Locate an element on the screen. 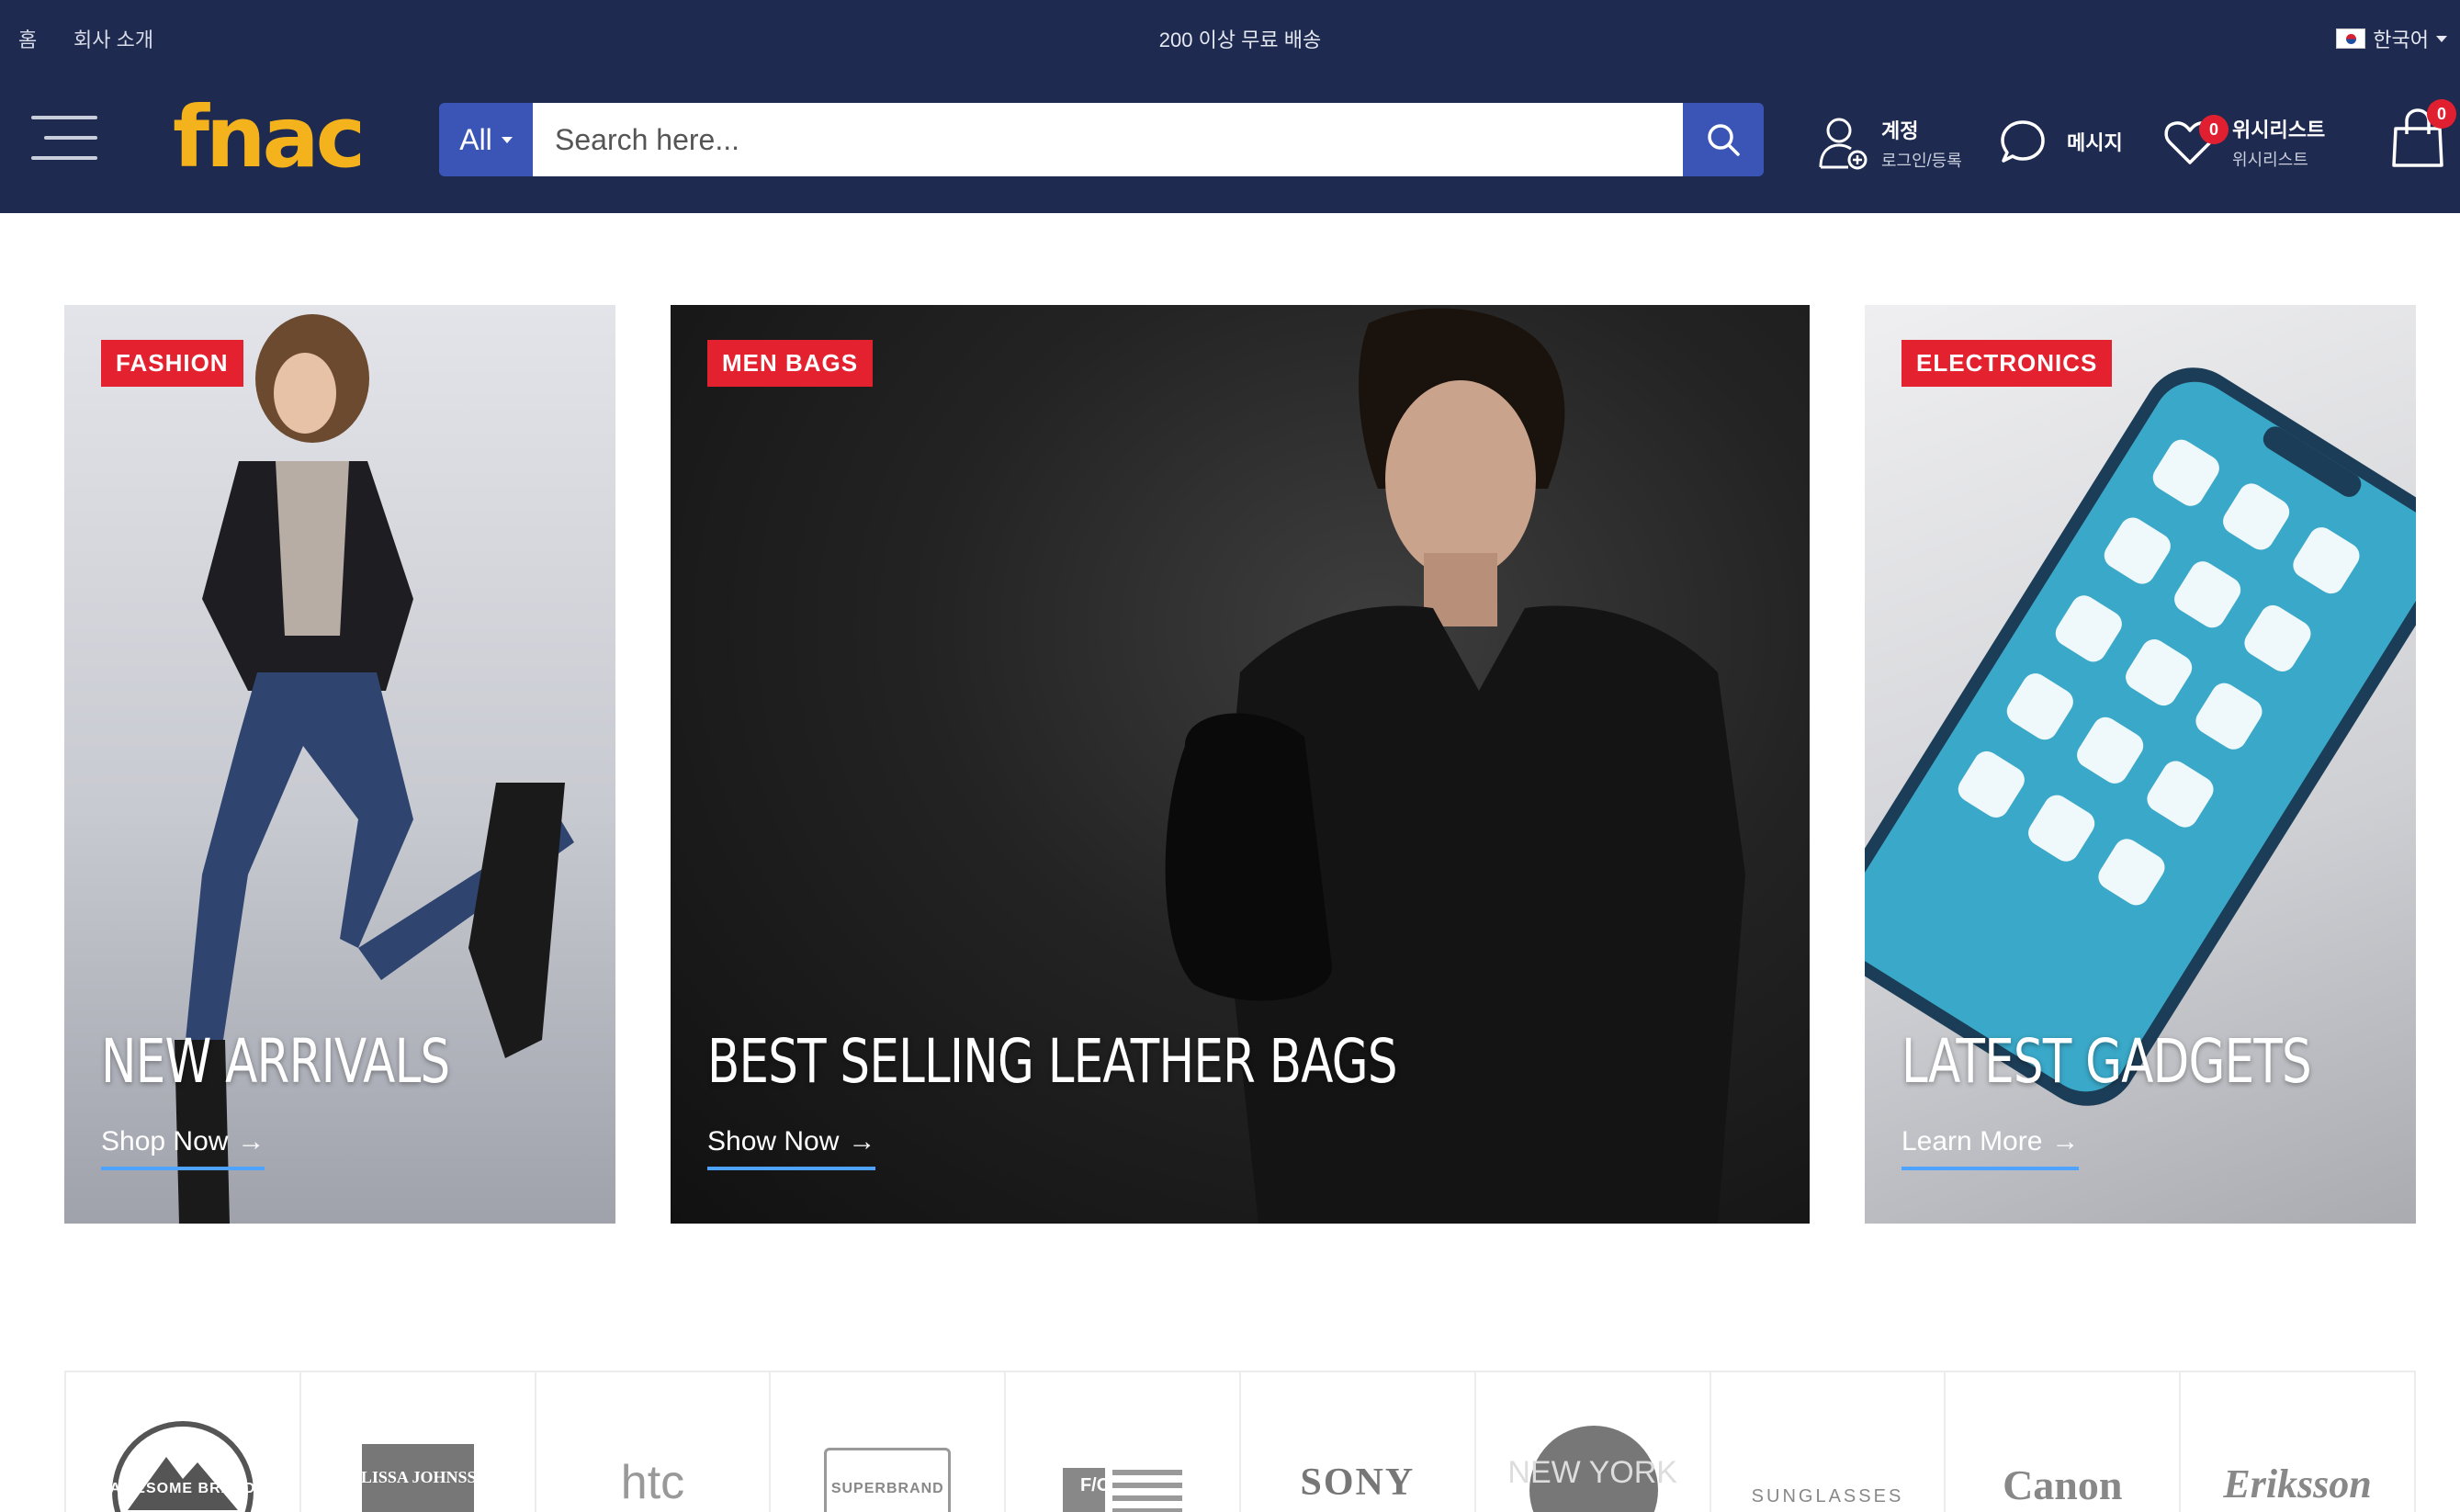 This screenshot has height=1512, width=2460. wishlist-subtitle: 위시리스트 is located at coordinates (2270, 160).